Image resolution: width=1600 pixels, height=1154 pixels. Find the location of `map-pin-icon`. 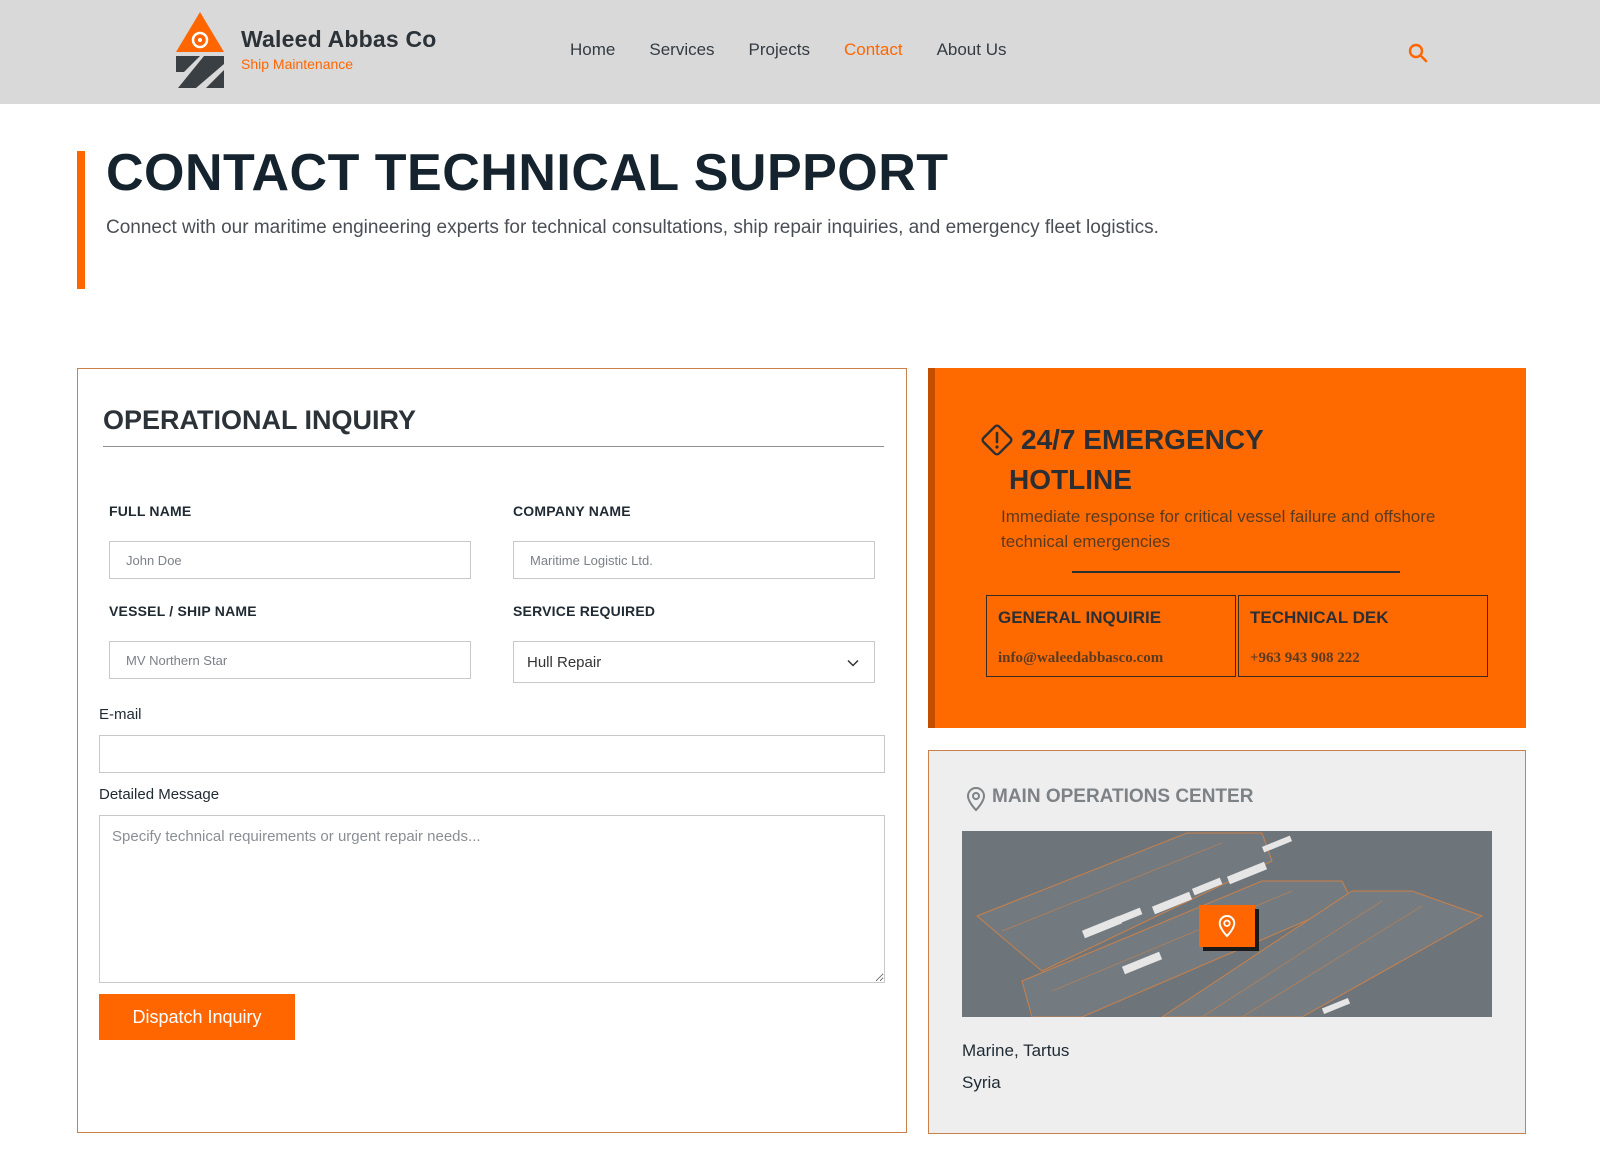

map-pin-icon is located at coordinates (1227, 926).